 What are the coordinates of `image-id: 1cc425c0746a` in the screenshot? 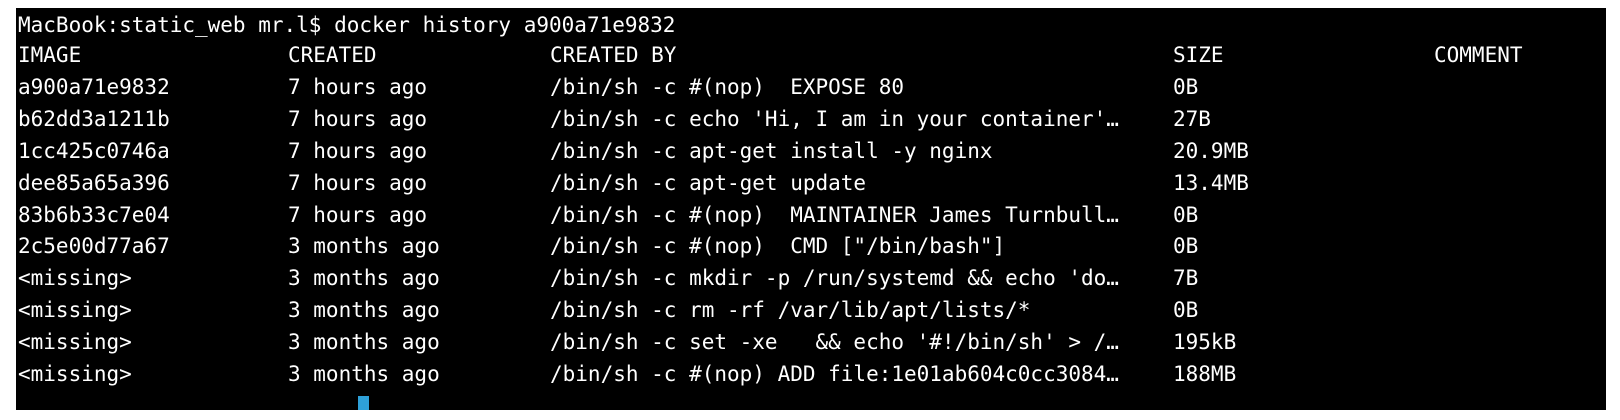 It's located at (94, 151).